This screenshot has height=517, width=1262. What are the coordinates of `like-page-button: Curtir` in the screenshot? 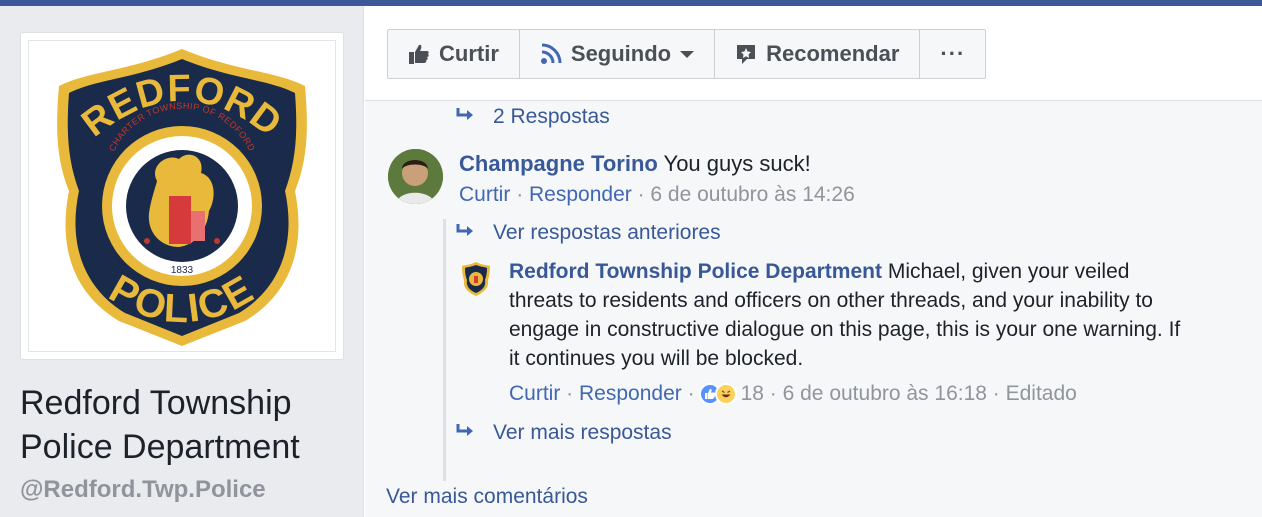 It's located at (454, 54).